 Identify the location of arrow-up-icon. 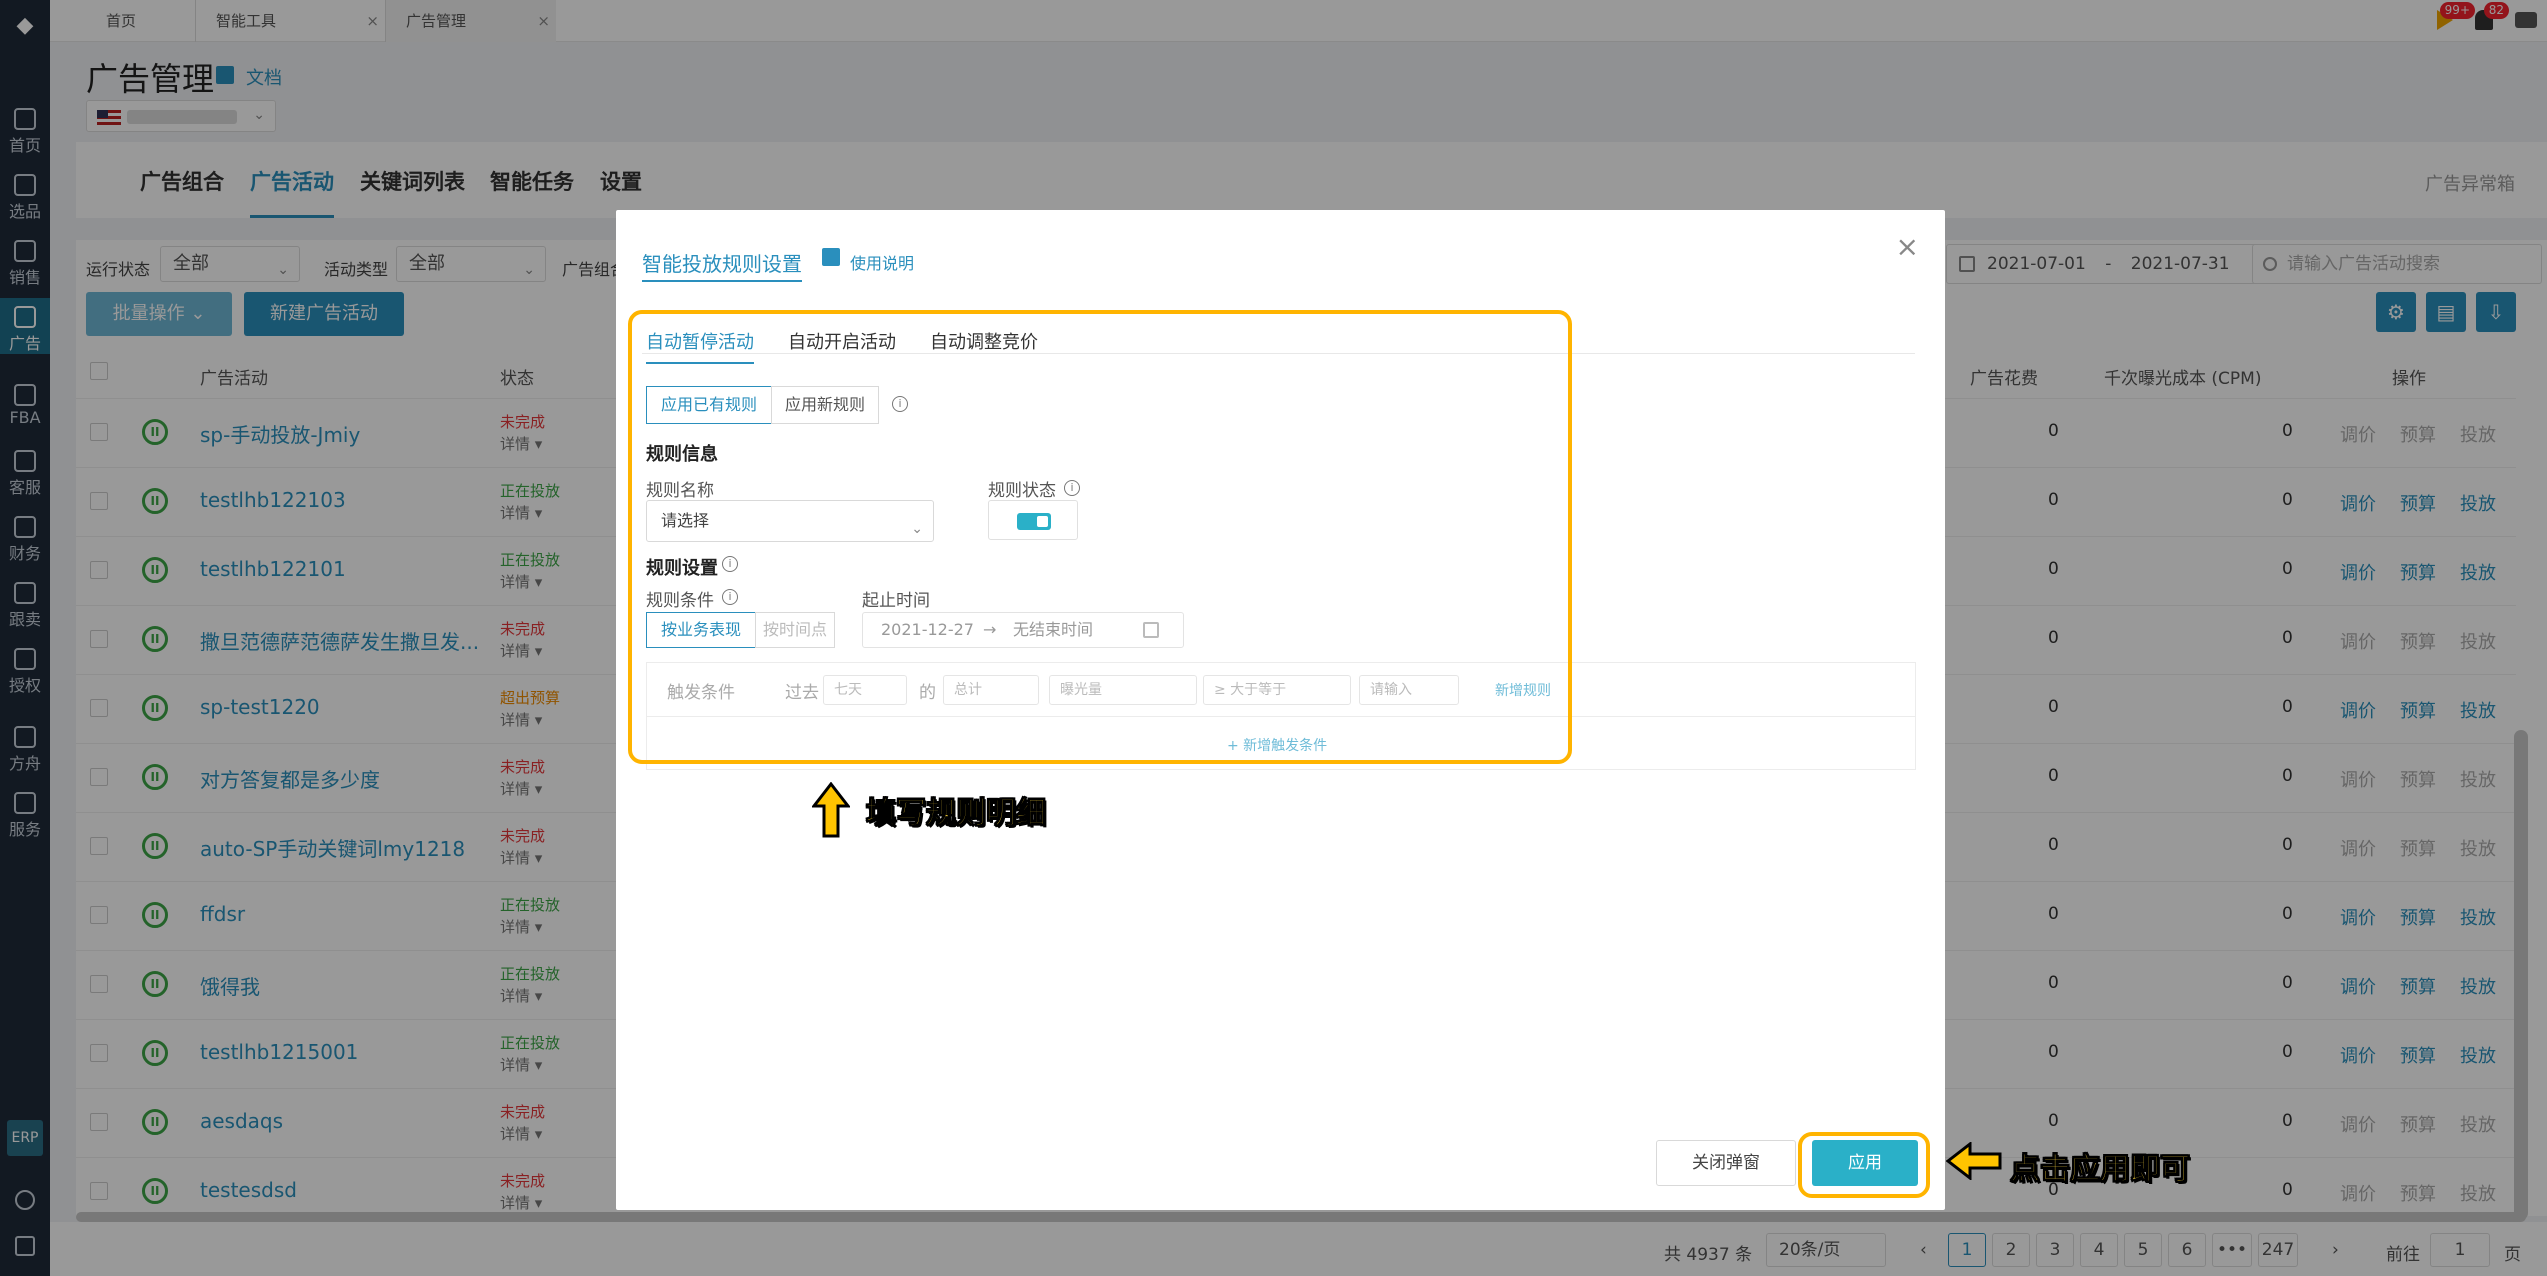
(831, 810).